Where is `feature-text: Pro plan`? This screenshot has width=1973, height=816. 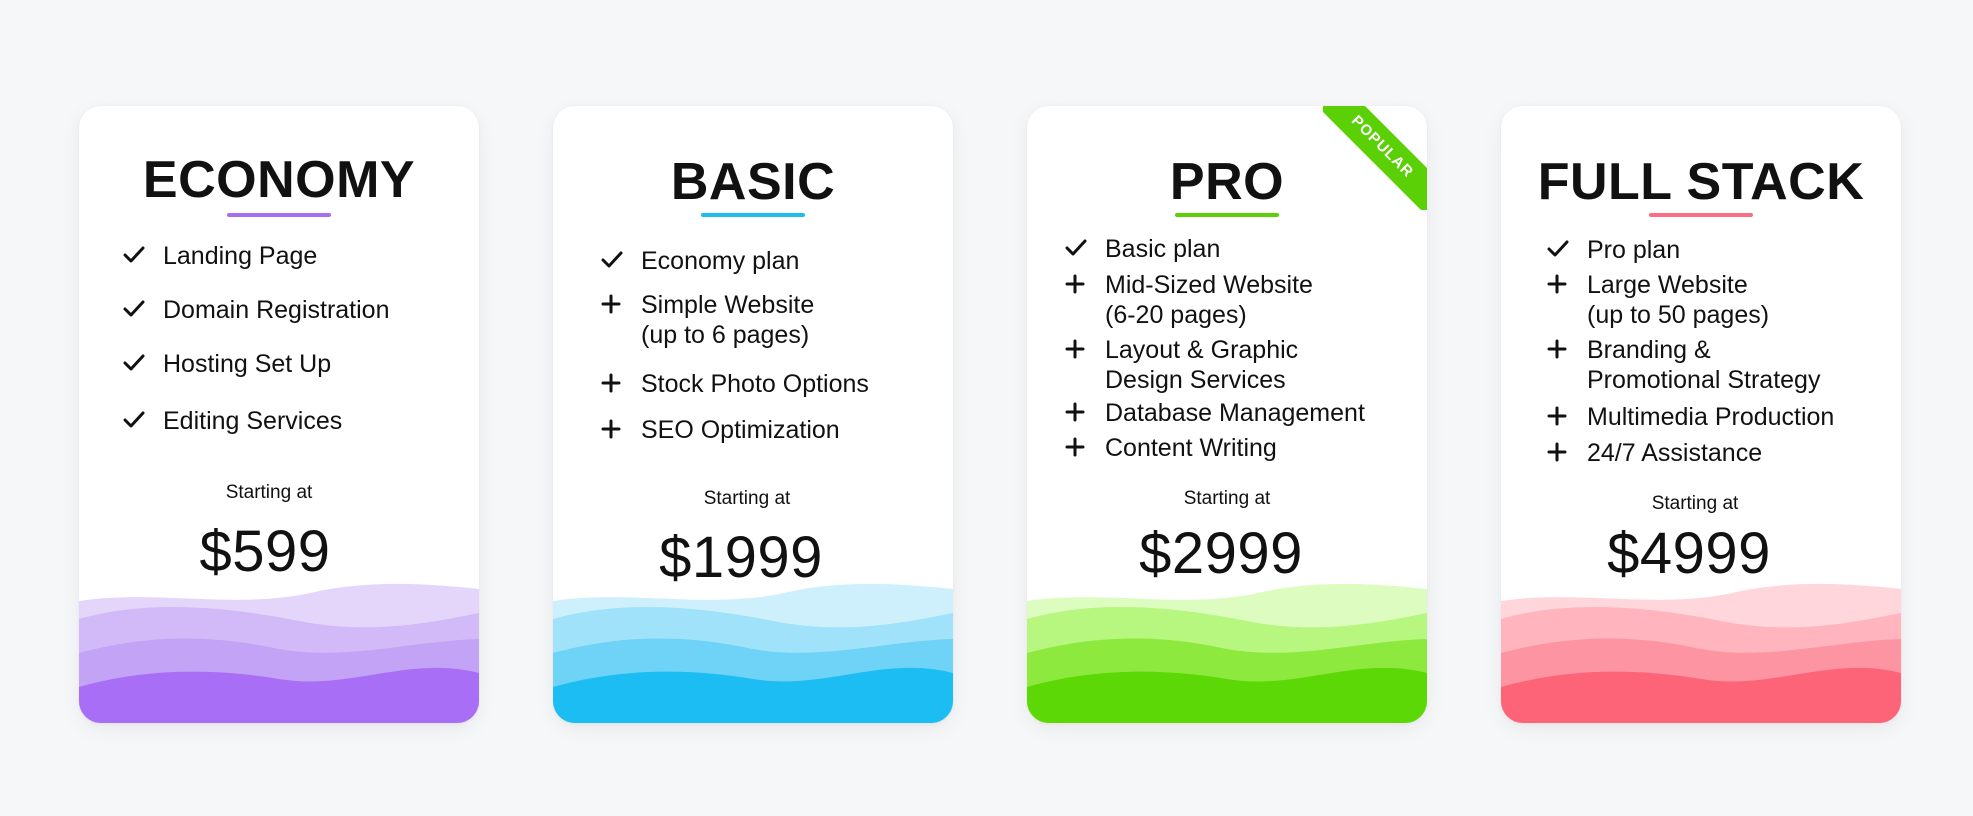 feature-text: Pro plan is located at coordinates (1634, 250).